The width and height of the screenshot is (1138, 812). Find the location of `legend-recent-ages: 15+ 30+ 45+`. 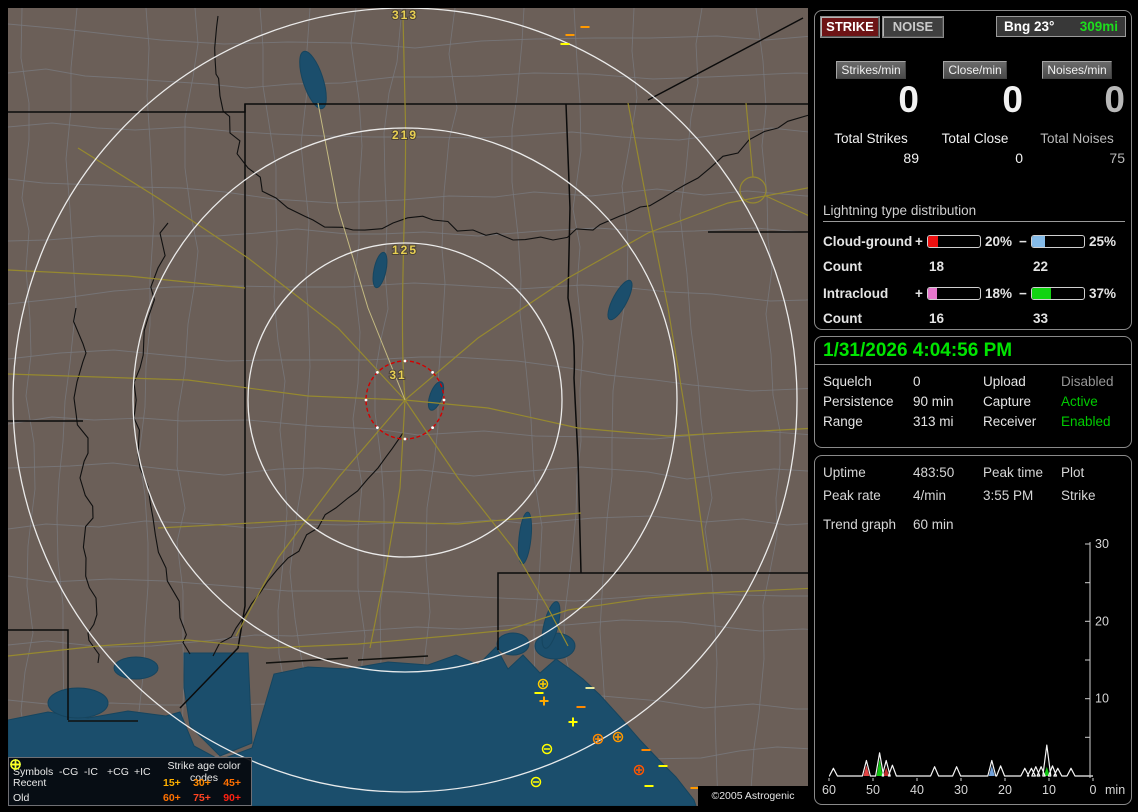

legend-recent-ages: 15+ 30+ 45+ is located at coordinates (204, 783).